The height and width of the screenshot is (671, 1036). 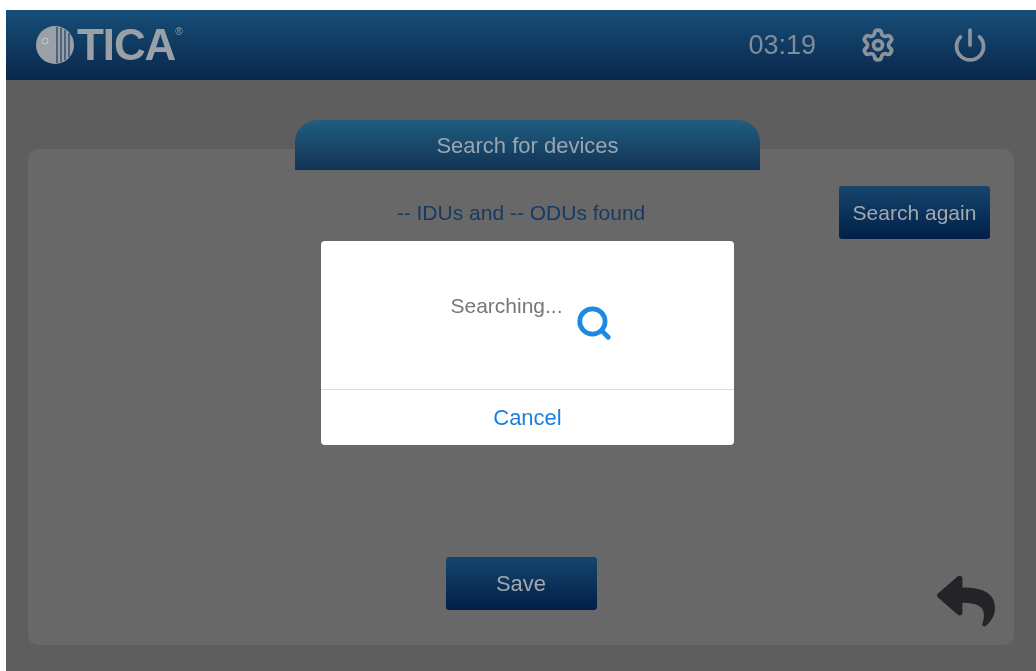 I want to click on search-icon, so click(x=593, y=323).